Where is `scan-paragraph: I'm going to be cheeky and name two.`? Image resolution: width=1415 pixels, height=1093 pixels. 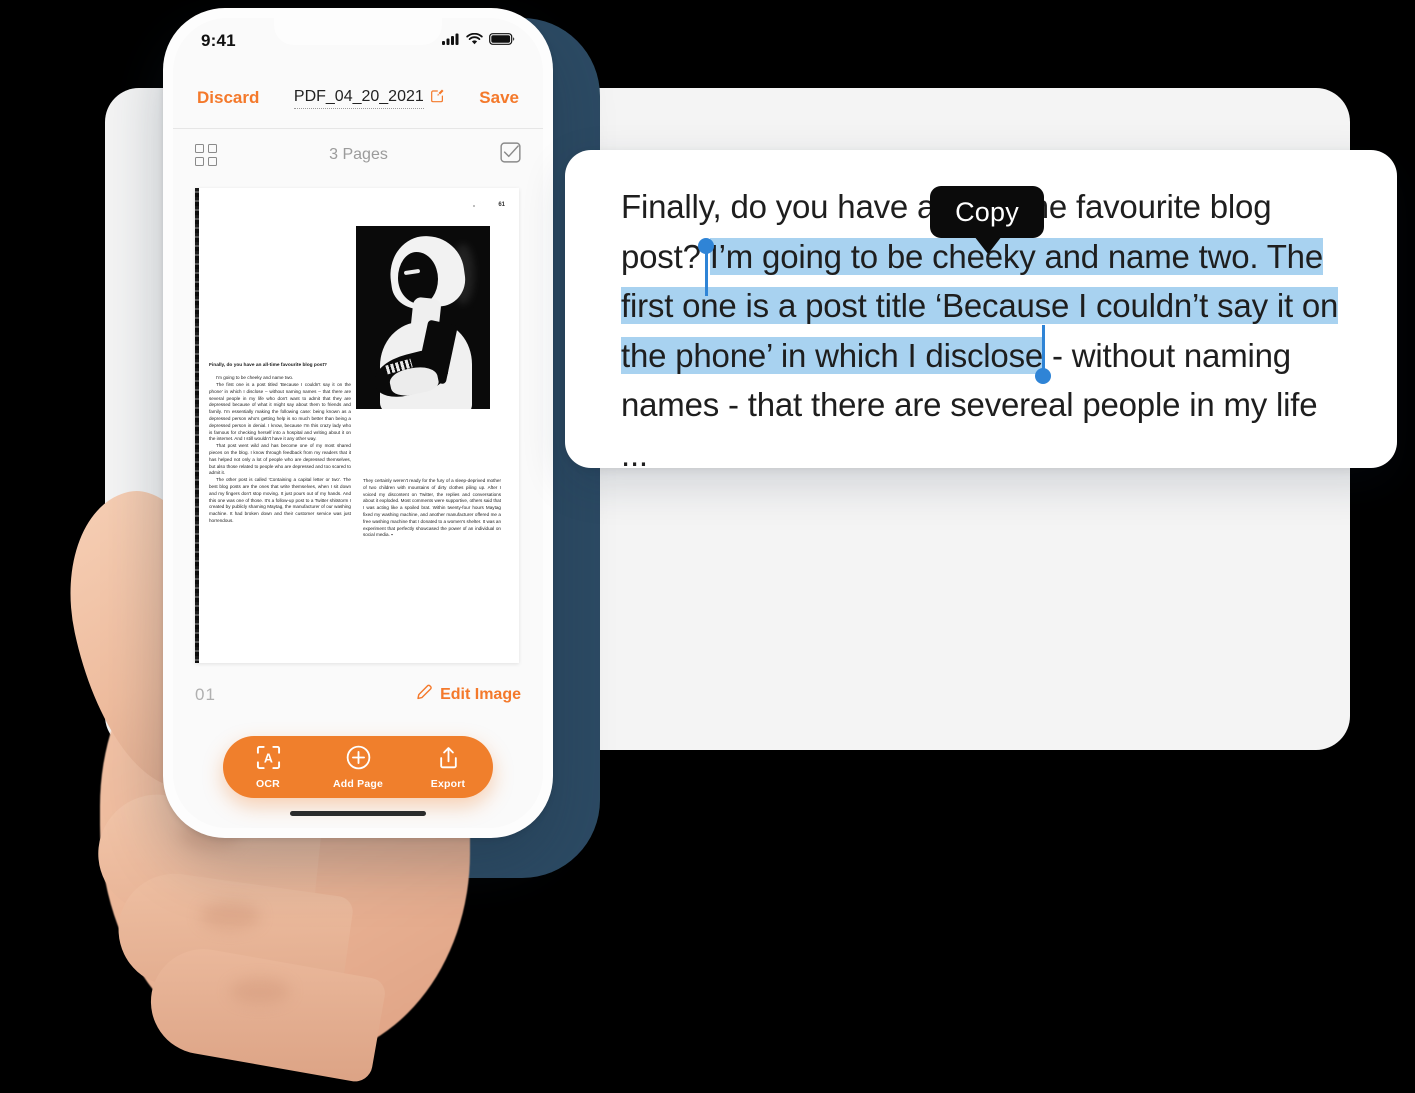
scan-paragraph: I'm going to be cheeky and name two. is located at coordinates (255, 378).